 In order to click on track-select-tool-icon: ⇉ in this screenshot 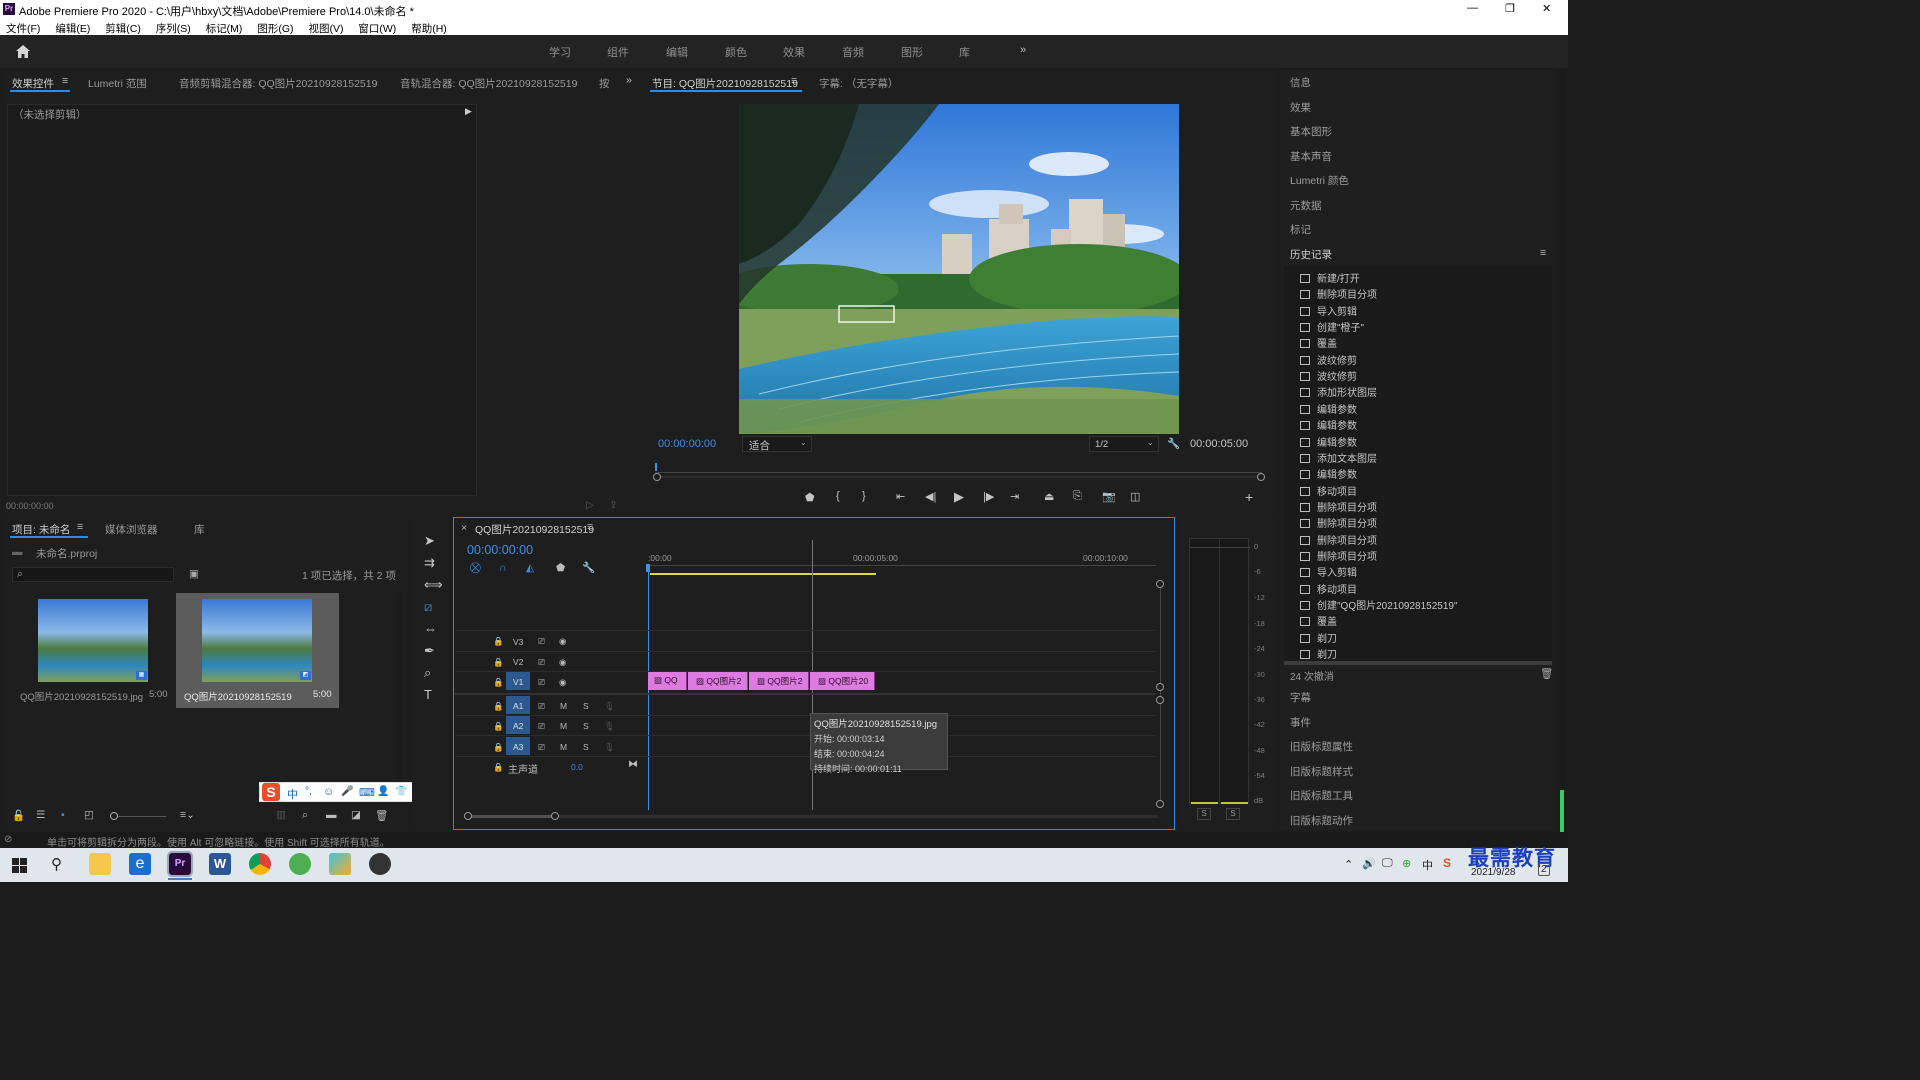, I will do `click(429, 563)`.